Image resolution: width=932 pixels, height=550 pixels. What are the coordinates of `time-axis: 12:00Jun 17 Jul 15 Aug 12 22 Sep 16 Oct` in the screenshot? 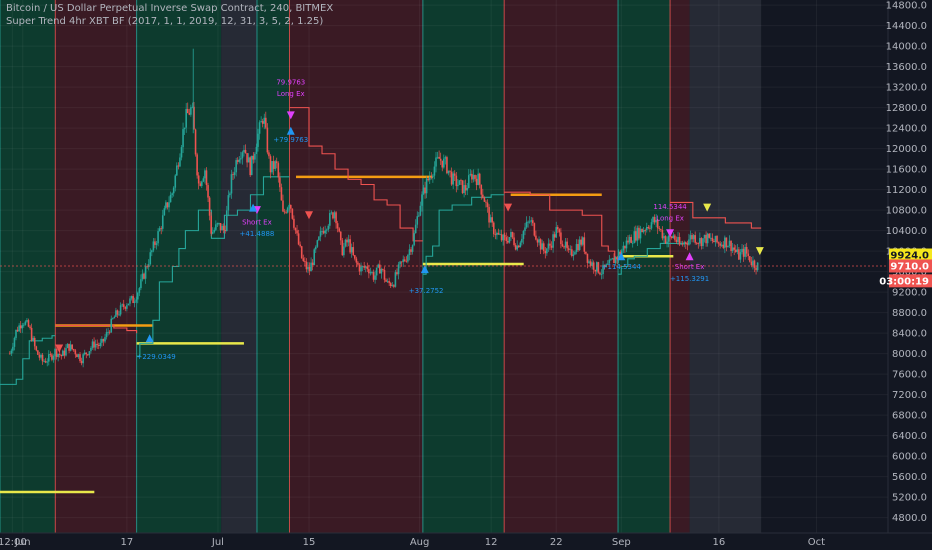 It's located at (466, 541).